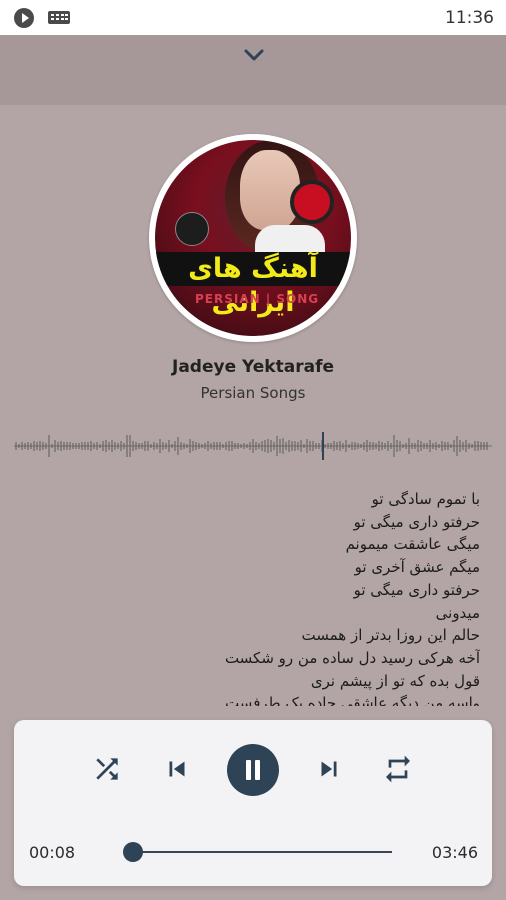 The image size is (506, 900). What do you see at coordinates (192, 229) in the screenshot?
I see `album-logo` at bounding box center [192, 229].